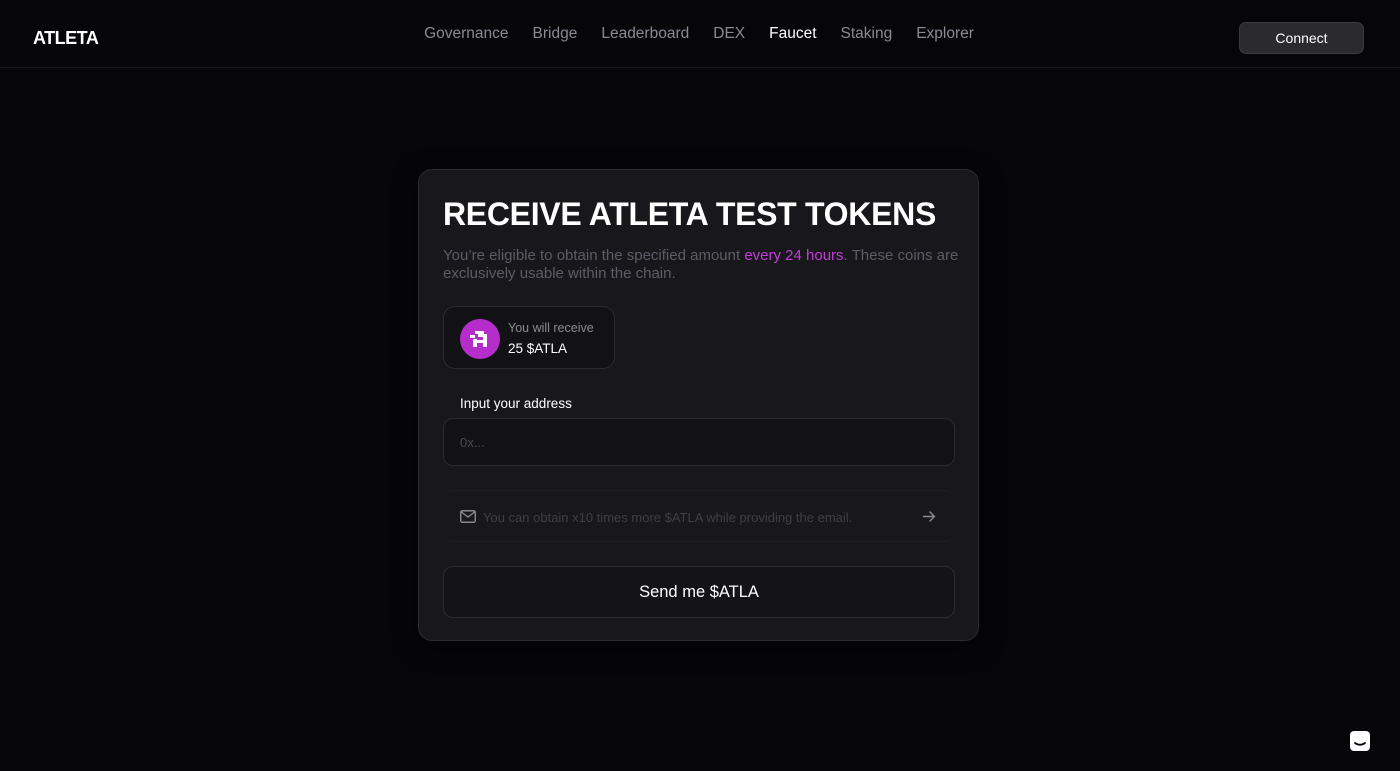 This screenshot has width=1400, height=771. Describe the element at coordinates (516, 403) in the screenshot. I see `address-field-label: Input your address` at that location.